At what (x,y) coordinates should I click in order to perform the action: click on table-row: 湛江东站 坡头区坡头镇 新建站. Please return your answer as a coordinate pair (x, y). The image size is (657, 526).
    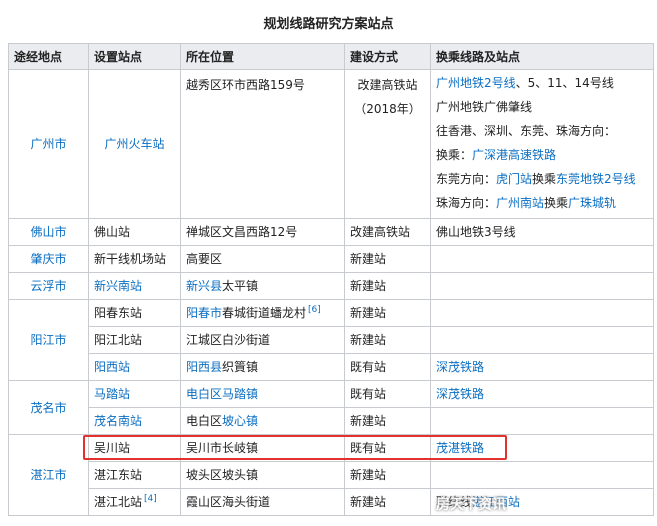
    Looking at the image, I should click on (331, 475).